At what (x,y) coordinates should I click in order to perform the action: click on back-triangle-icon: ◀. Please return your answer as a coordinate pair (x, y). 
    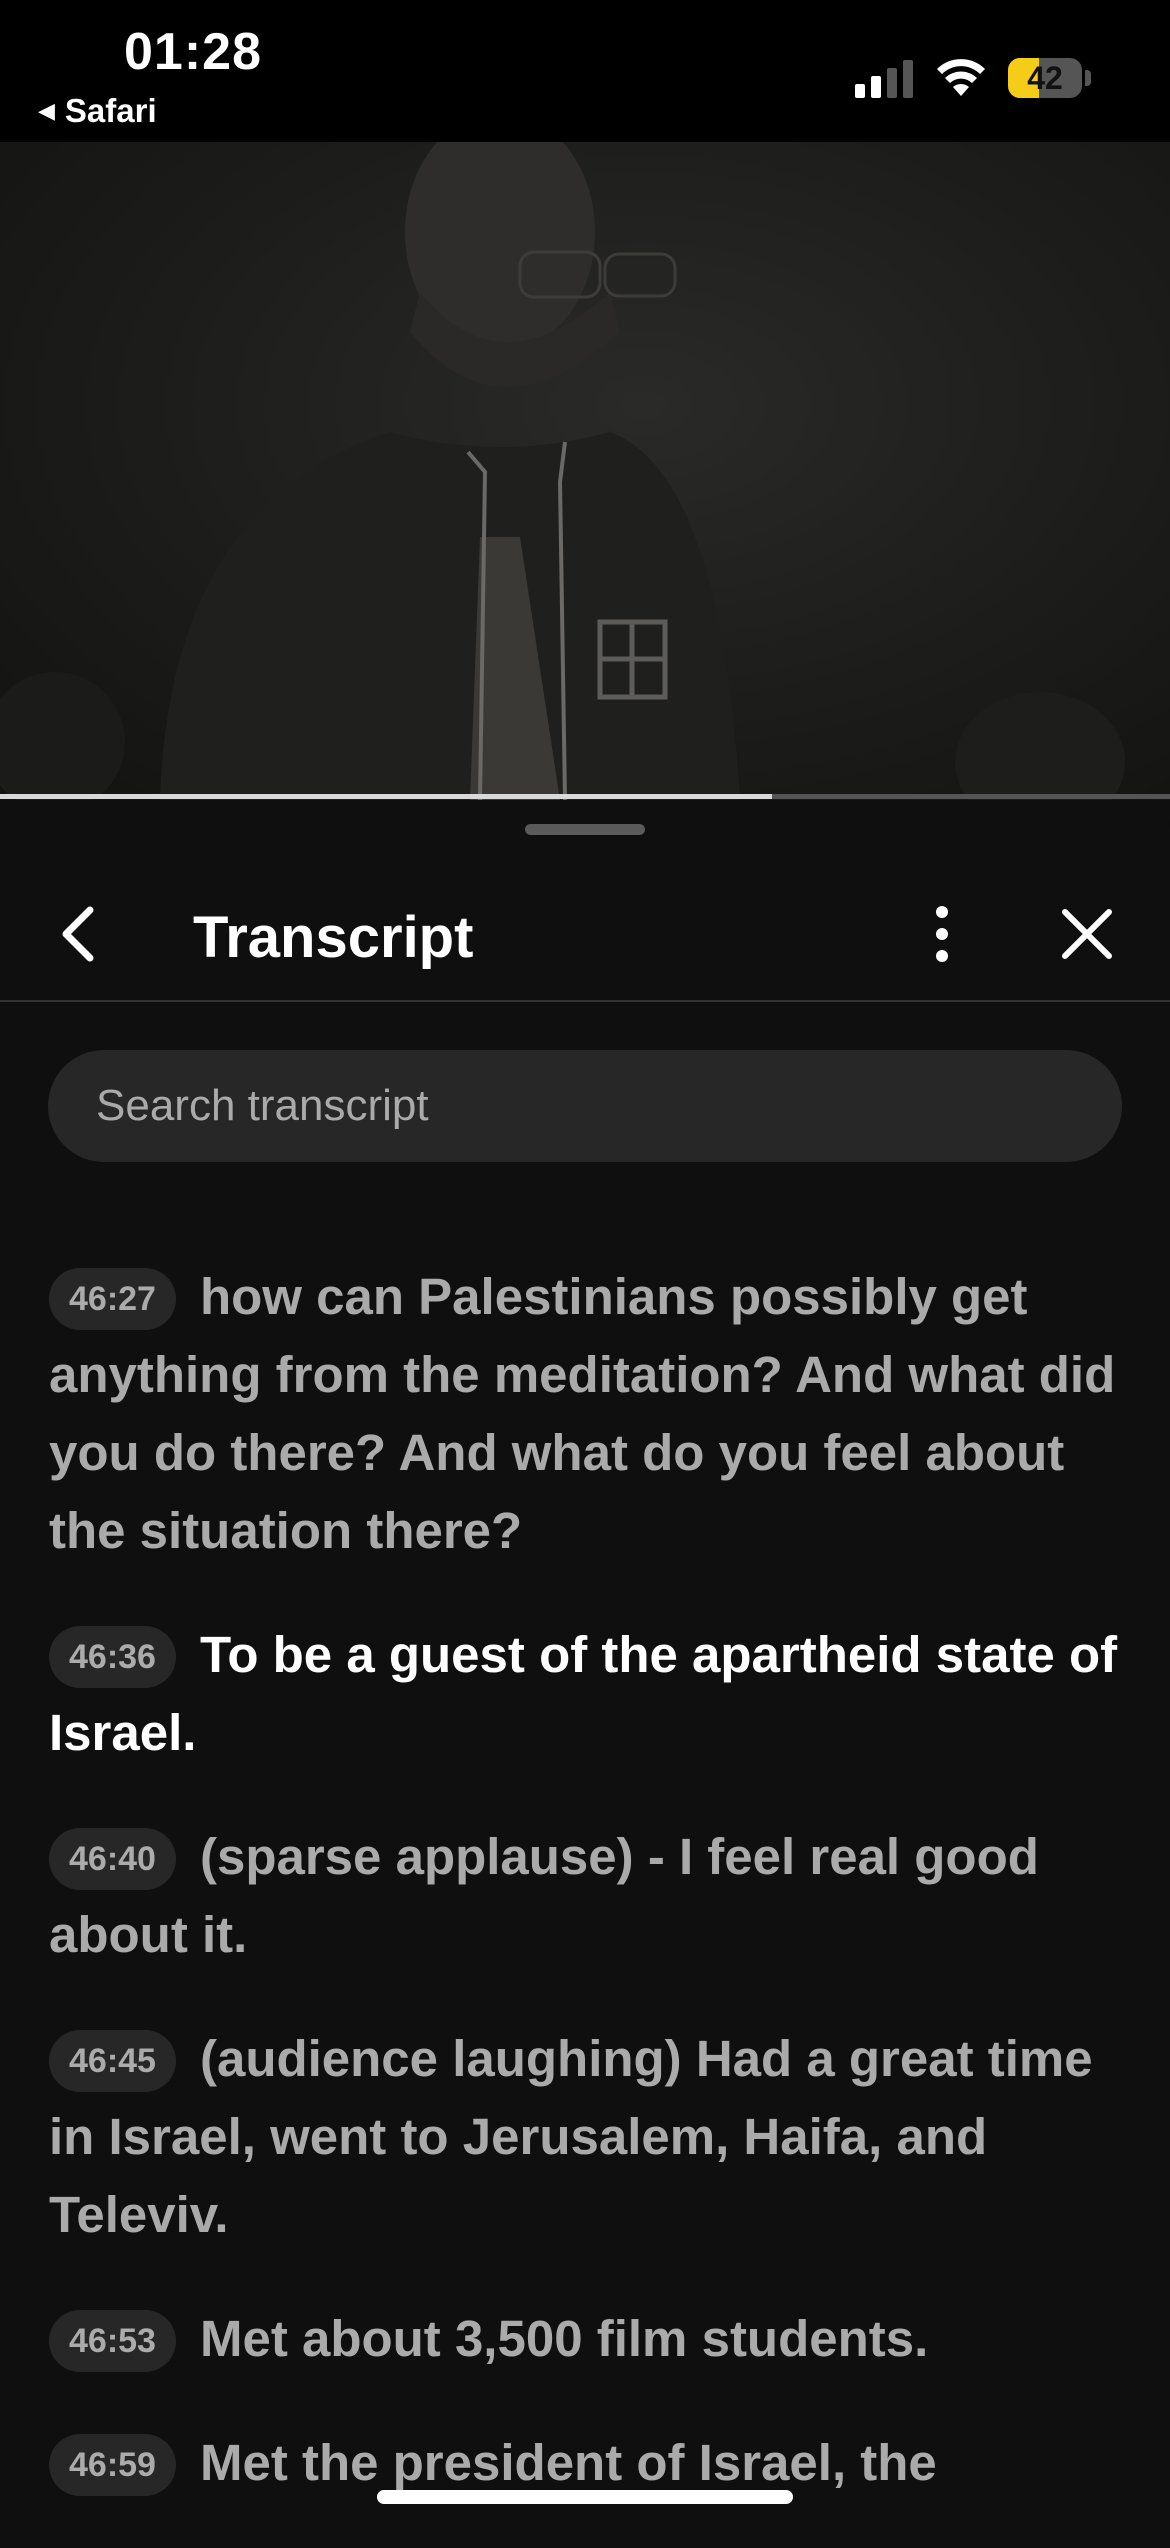
    Looking at the image, I should click on (46, 110).